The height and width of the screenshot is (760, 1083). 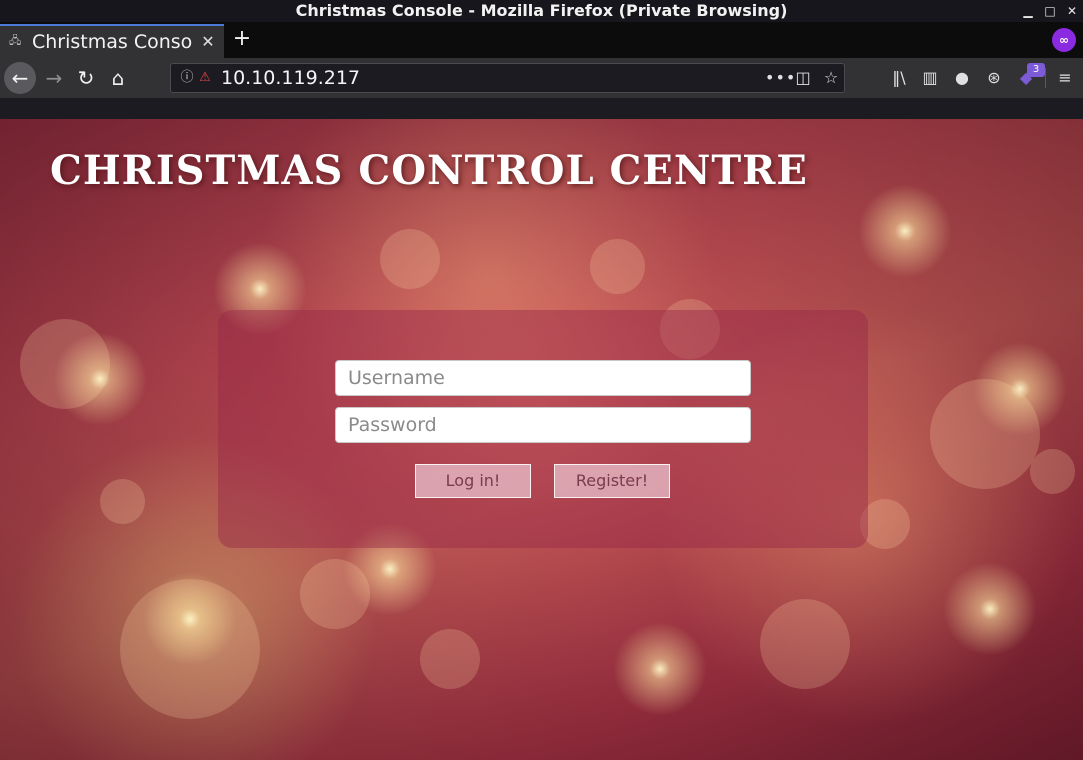 What do you see at coordinates (242, 39) in the screenshot?
I see `new-tab-button: +` at bounding box center [242, 39].